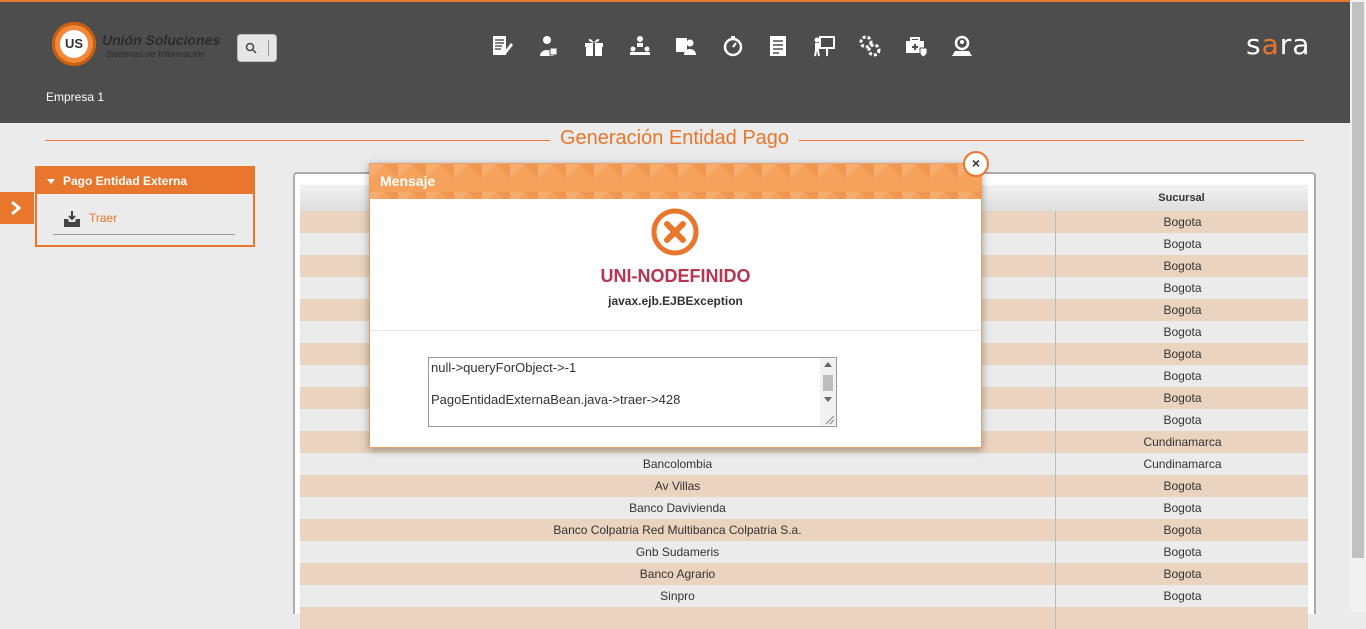 The image size is (1366, 629). I want to click on brand-logo: sara, so click(1278, 44).